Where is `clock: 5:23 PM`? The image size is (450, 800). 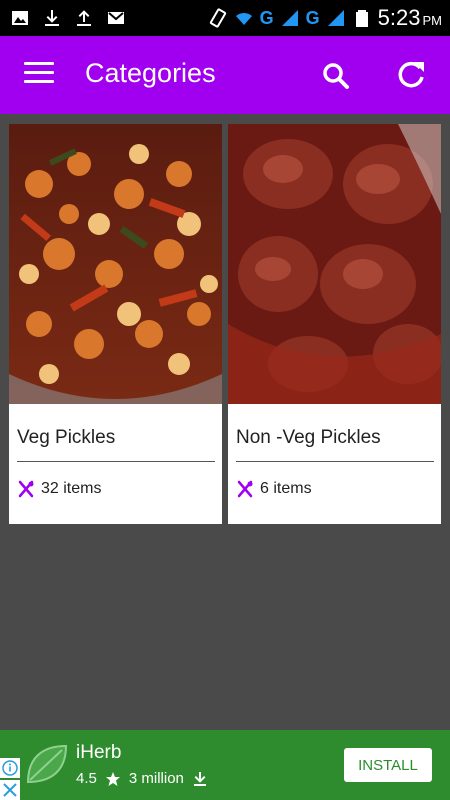
clock: 5:23 PM is located at coordinates (409, 17).